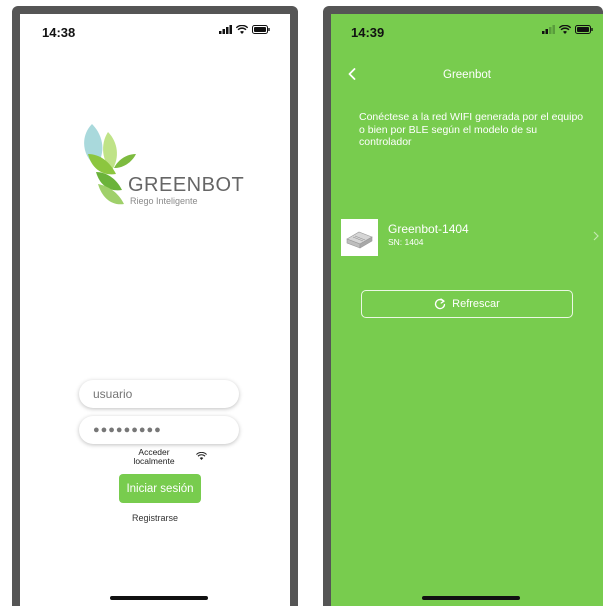  I want to click on brand-tagline: Riego Inteligente, so click(164, 201).